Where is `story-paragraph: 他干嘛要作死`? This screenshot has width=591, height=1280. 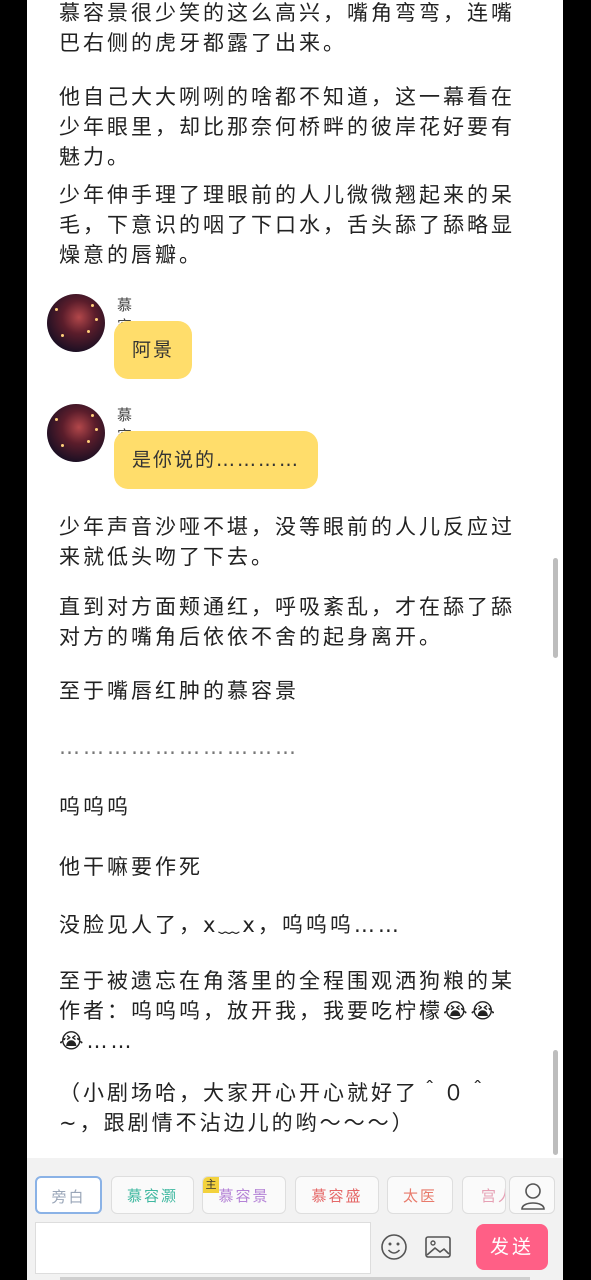
story-paragraph: 他干嘛要作死 is located at coordinates (131, 867).